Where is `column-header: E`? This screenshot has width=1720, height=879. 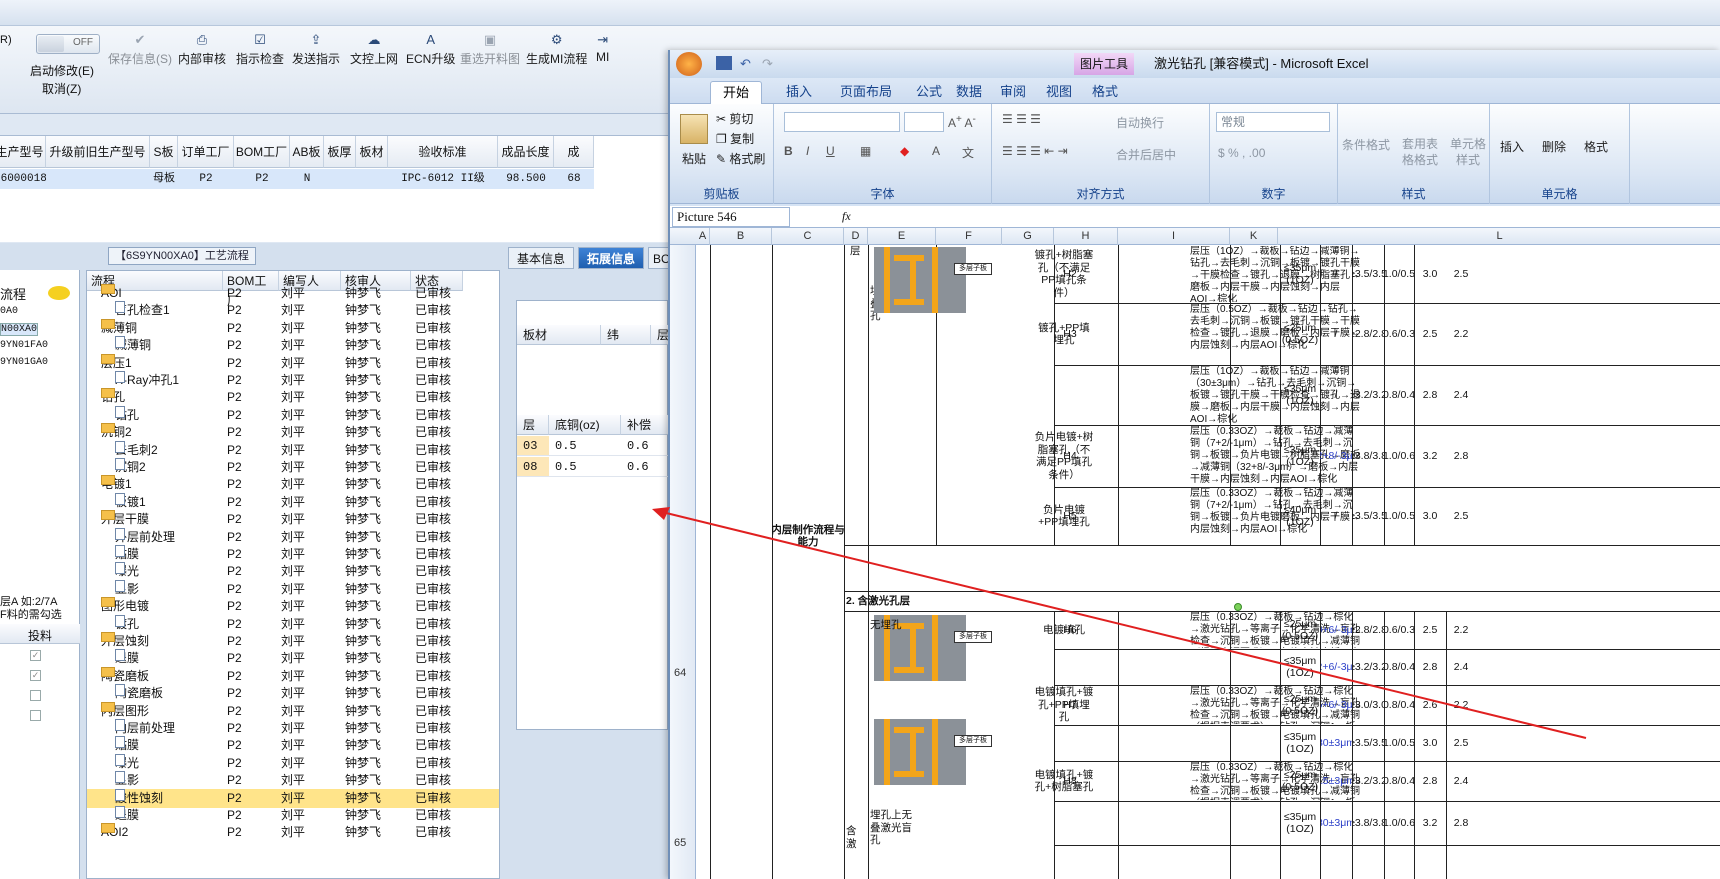
column-header: E is located at coordinates (902, 236).